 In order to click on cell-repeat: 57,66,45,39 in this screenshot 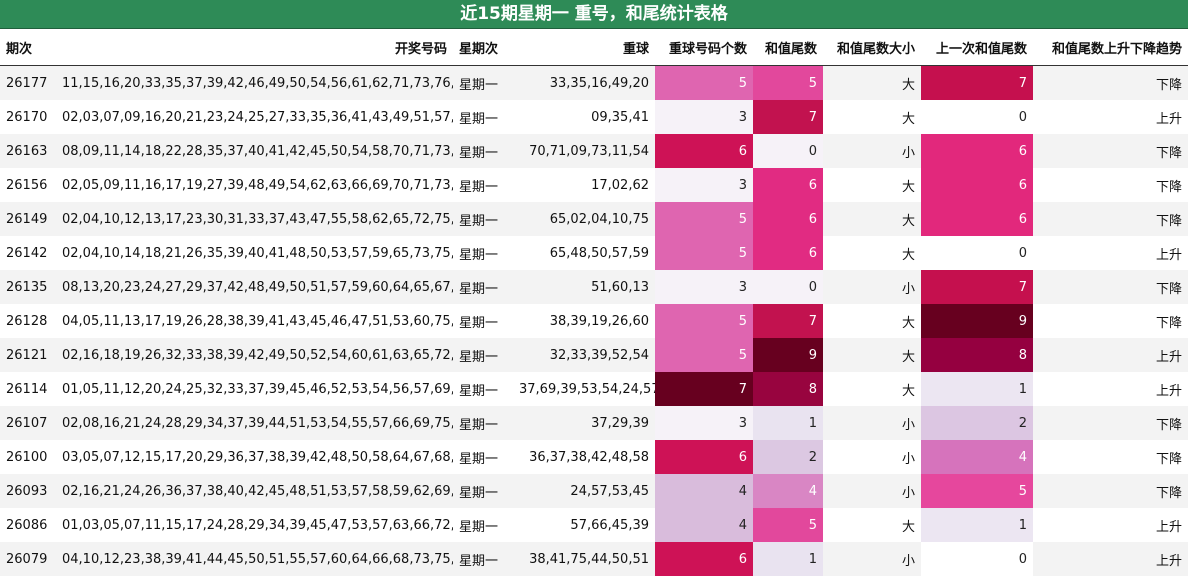, I will do `click(584, 525)`.